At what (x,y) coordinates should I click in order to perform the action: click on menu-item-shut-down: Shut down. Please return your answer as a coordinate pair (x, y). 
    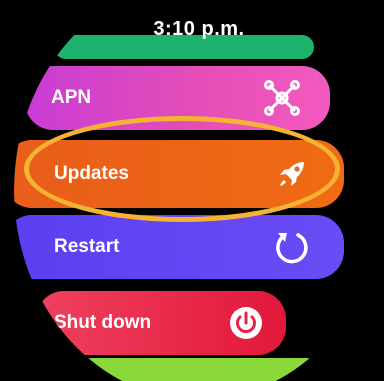
    Looking at the image, I should click on (161, 323).